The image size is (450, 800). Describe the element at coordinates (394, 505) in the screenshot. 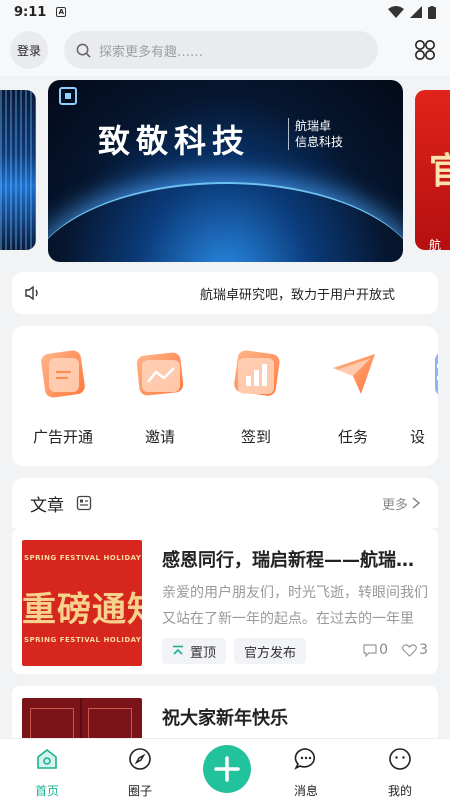

I see `more-label: 更多` at that location.